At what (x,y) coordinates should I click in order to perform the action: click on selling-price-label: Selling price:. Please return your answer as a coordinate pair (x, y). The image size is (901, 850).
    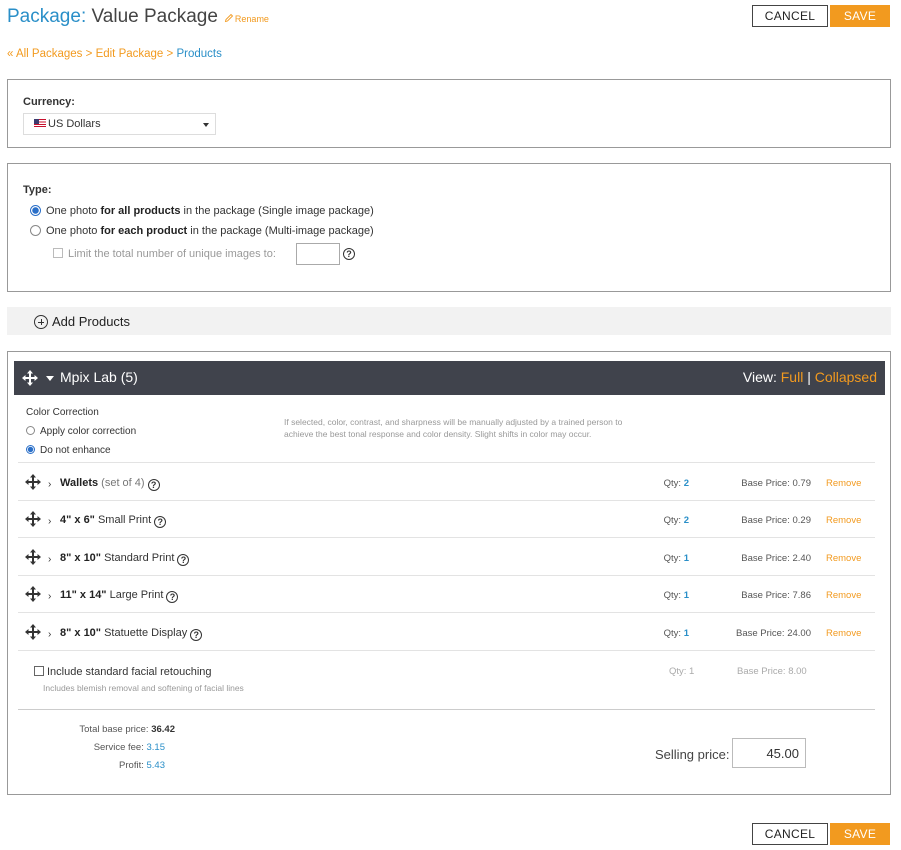
    Looking at the image, I should click on (692, 754).